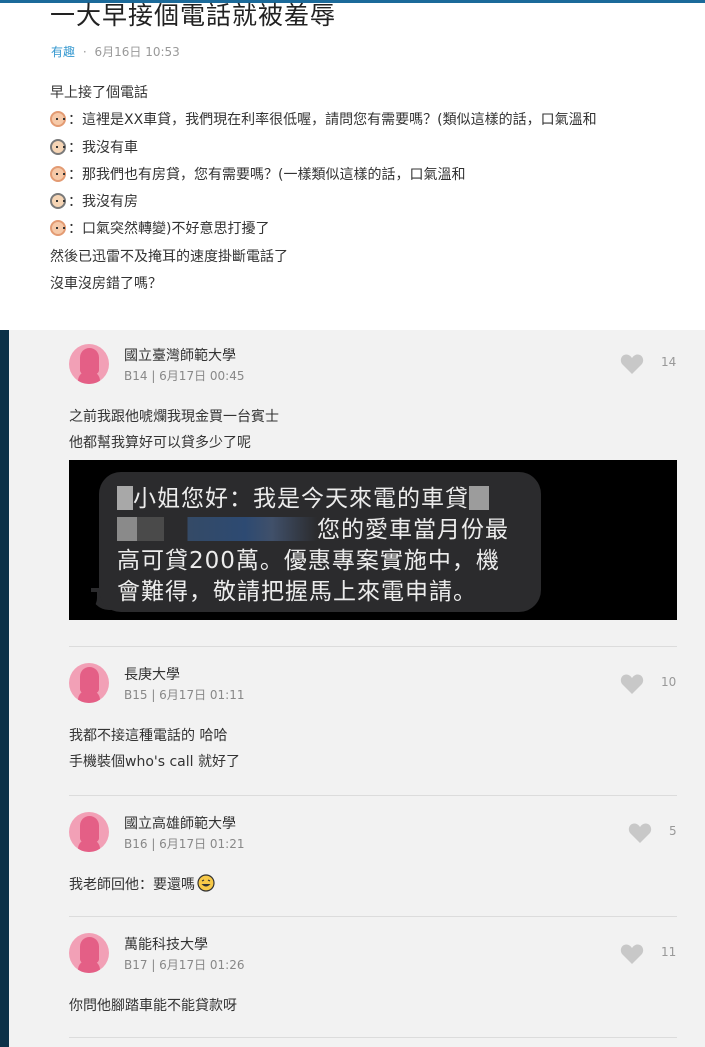 Image resolution: width=705 pixels, height=1047 pixels. I want to click on comment-school: 國立臺灣師範大學, so click(180, 356).